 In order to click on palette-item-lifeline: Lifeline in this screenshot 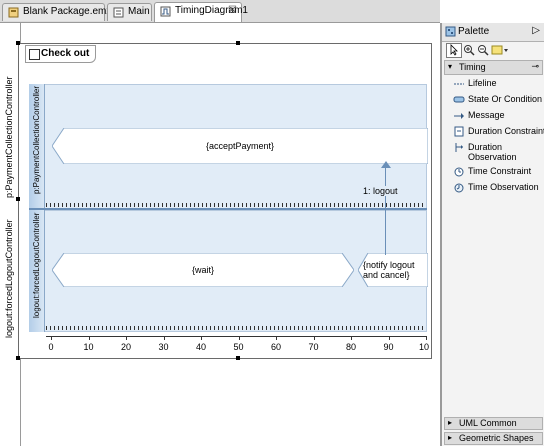, I will do `click(494, 84)`.